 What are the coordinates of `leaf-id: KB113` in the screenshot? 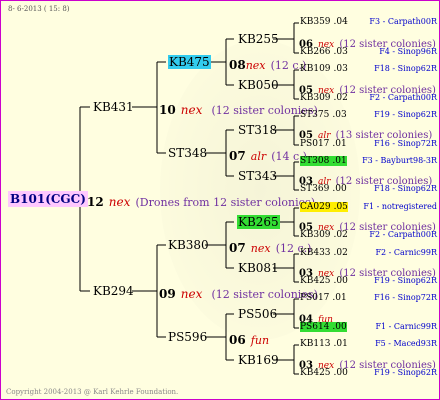 It's located at (315, 344).